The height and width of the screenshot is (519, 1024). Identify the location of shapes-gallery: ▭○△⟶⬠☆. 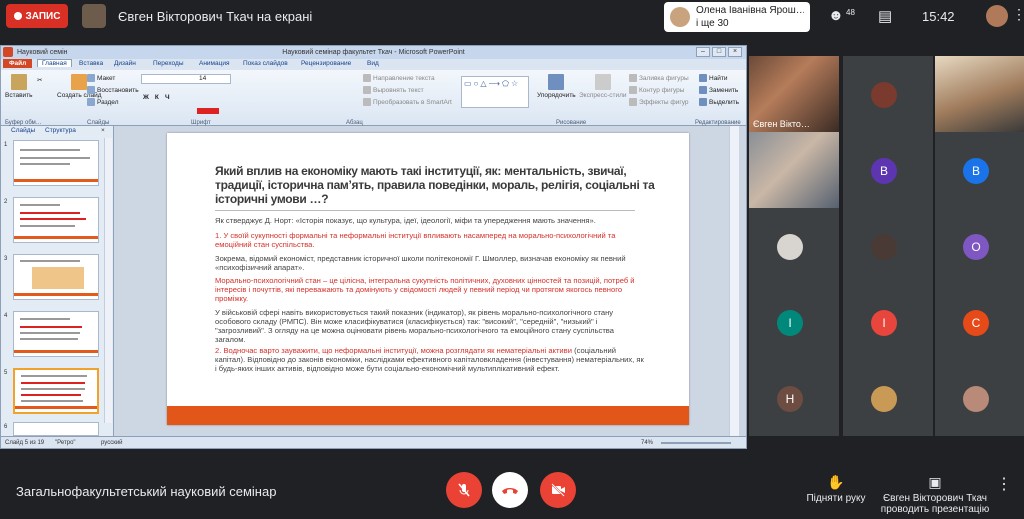
(495, 92).